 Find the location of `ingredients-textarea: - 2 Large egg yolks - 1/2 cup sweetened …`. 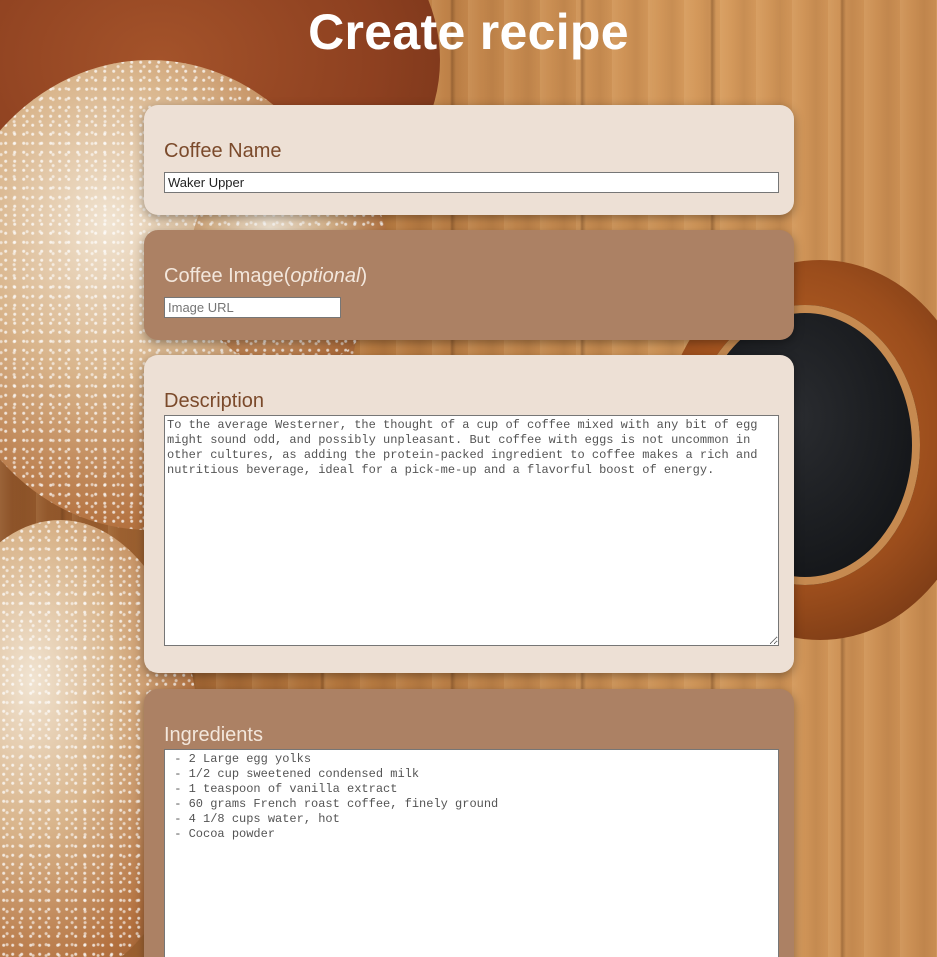

ingredients-textarea: - 2 Large egg yolks - 1/2 cup sweetened … is located at coordinates (471, 853).